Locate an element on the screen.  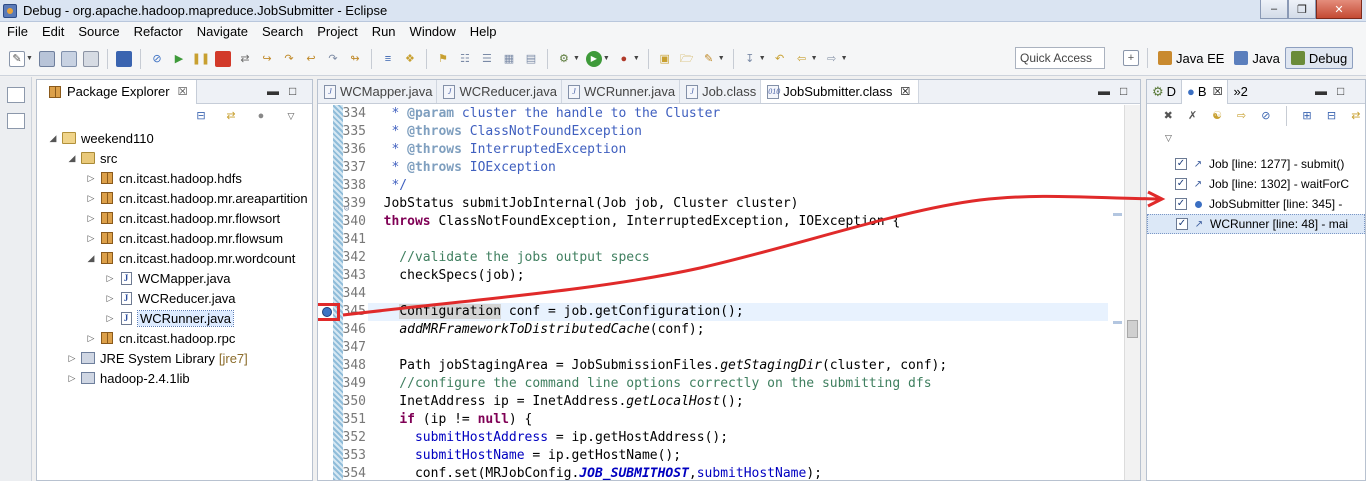
breakpoint-item: ✓ ↗ WCRunner [line: 48] - mai is located at coordinates (1256, 224).